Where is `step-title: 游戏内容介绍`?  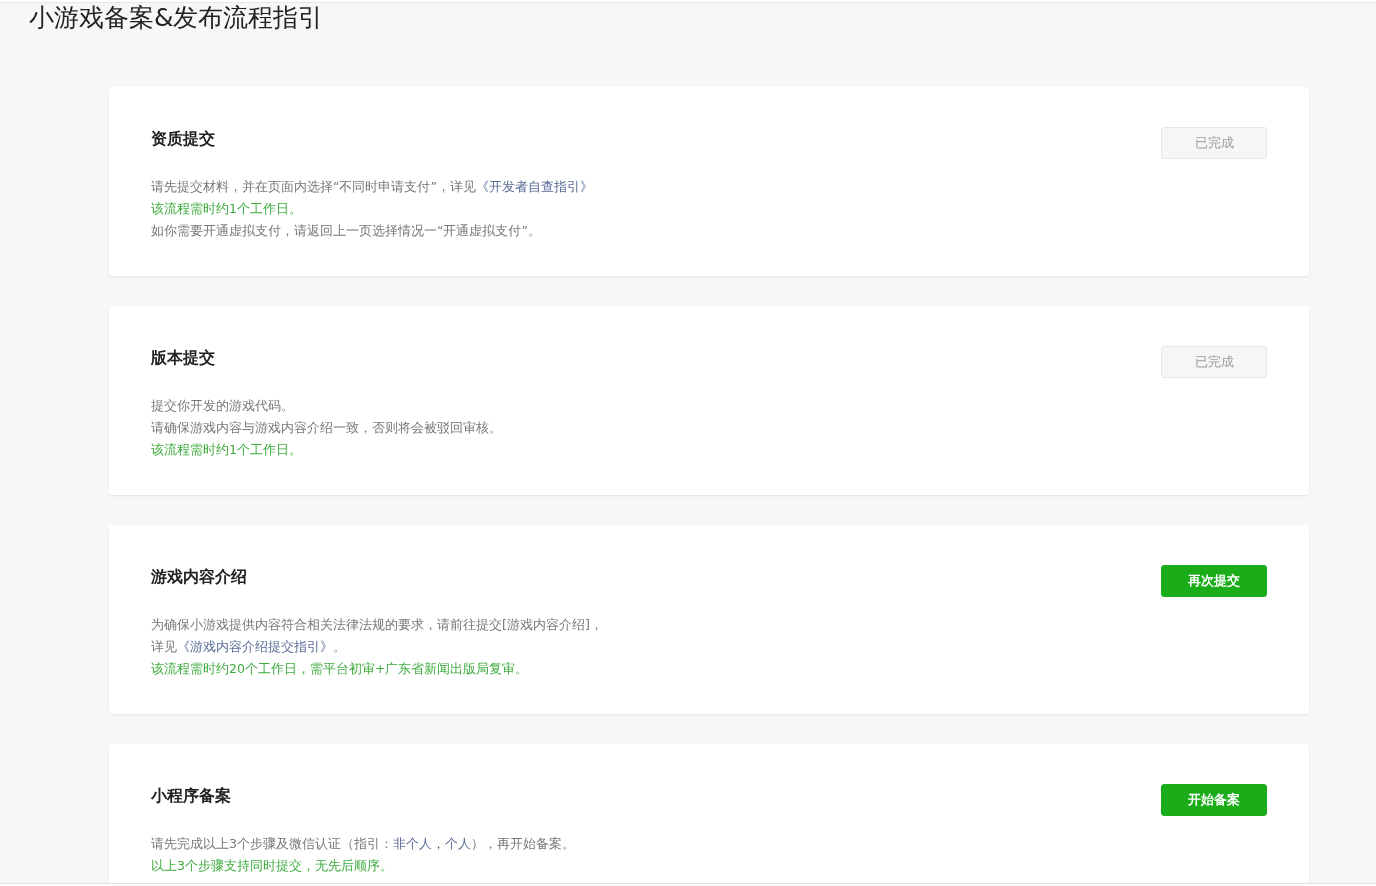
step-title: 游戏内容介绍 is located at coordinates (199, 577).